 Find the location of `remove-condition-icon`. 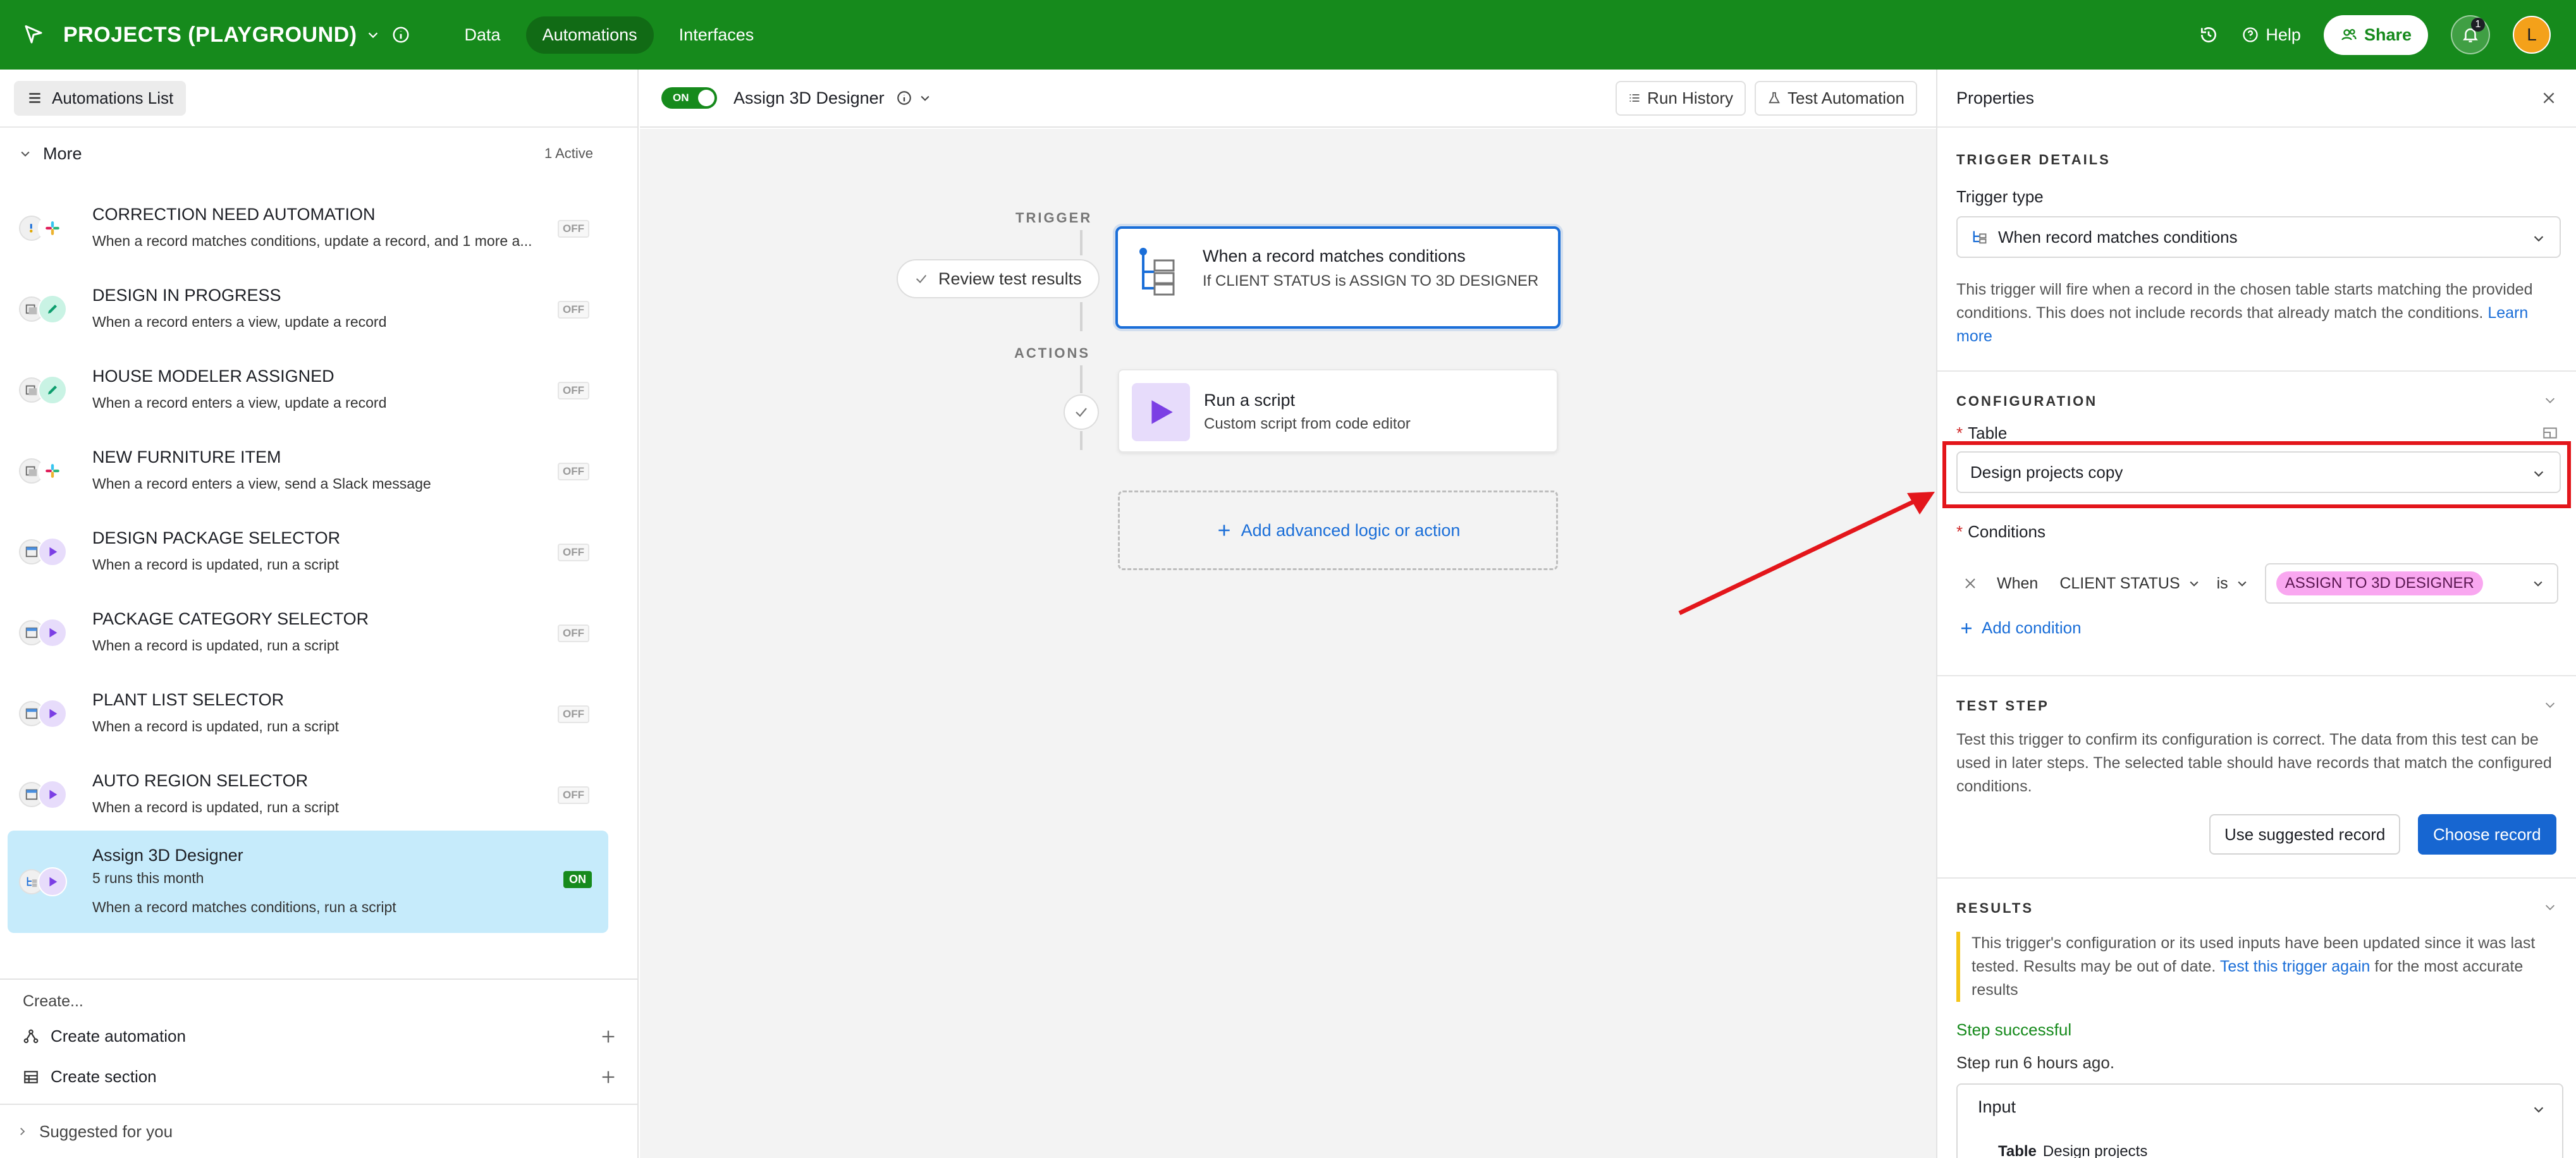

remove-condition-icon is located at coordinates (1970, 583).